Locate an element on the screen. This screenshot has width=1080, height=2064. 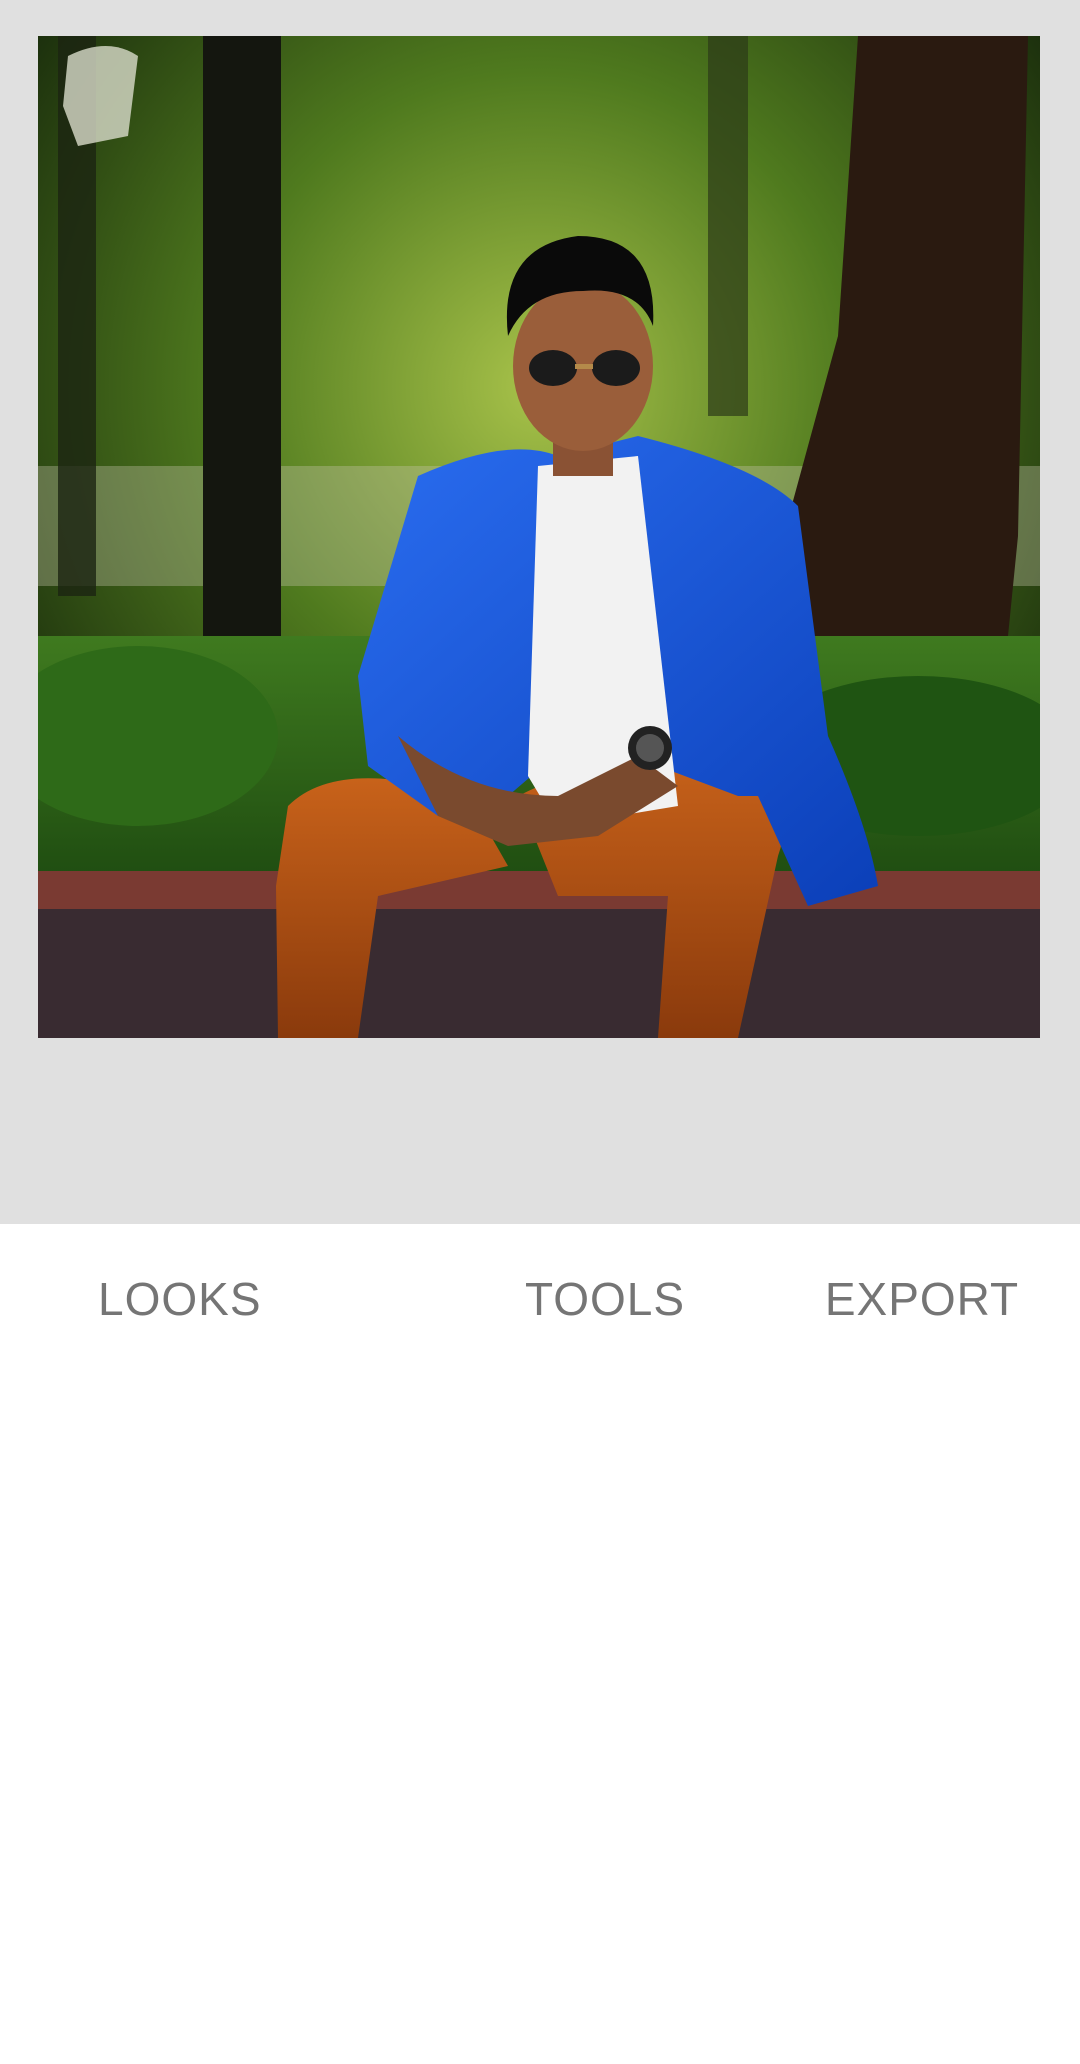
bottom-tab-bar: LOOKS TOOLS EXPORT is located at coordinates (540, 1299).